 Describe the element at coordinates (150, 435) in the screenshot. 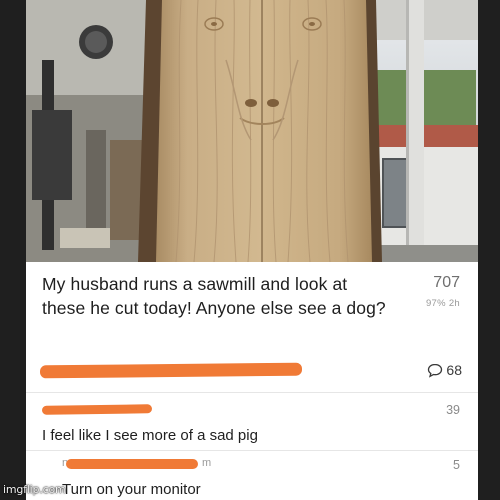

I see `comment-text: I feel like I see more of a sad pig` at that location.